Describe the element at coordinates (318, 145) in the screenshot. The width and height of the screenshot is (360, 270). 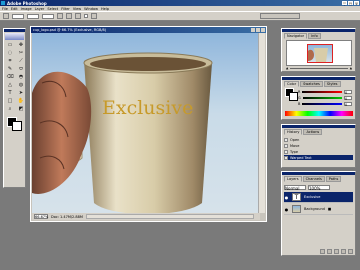
I see `history-item: Move` at that location.